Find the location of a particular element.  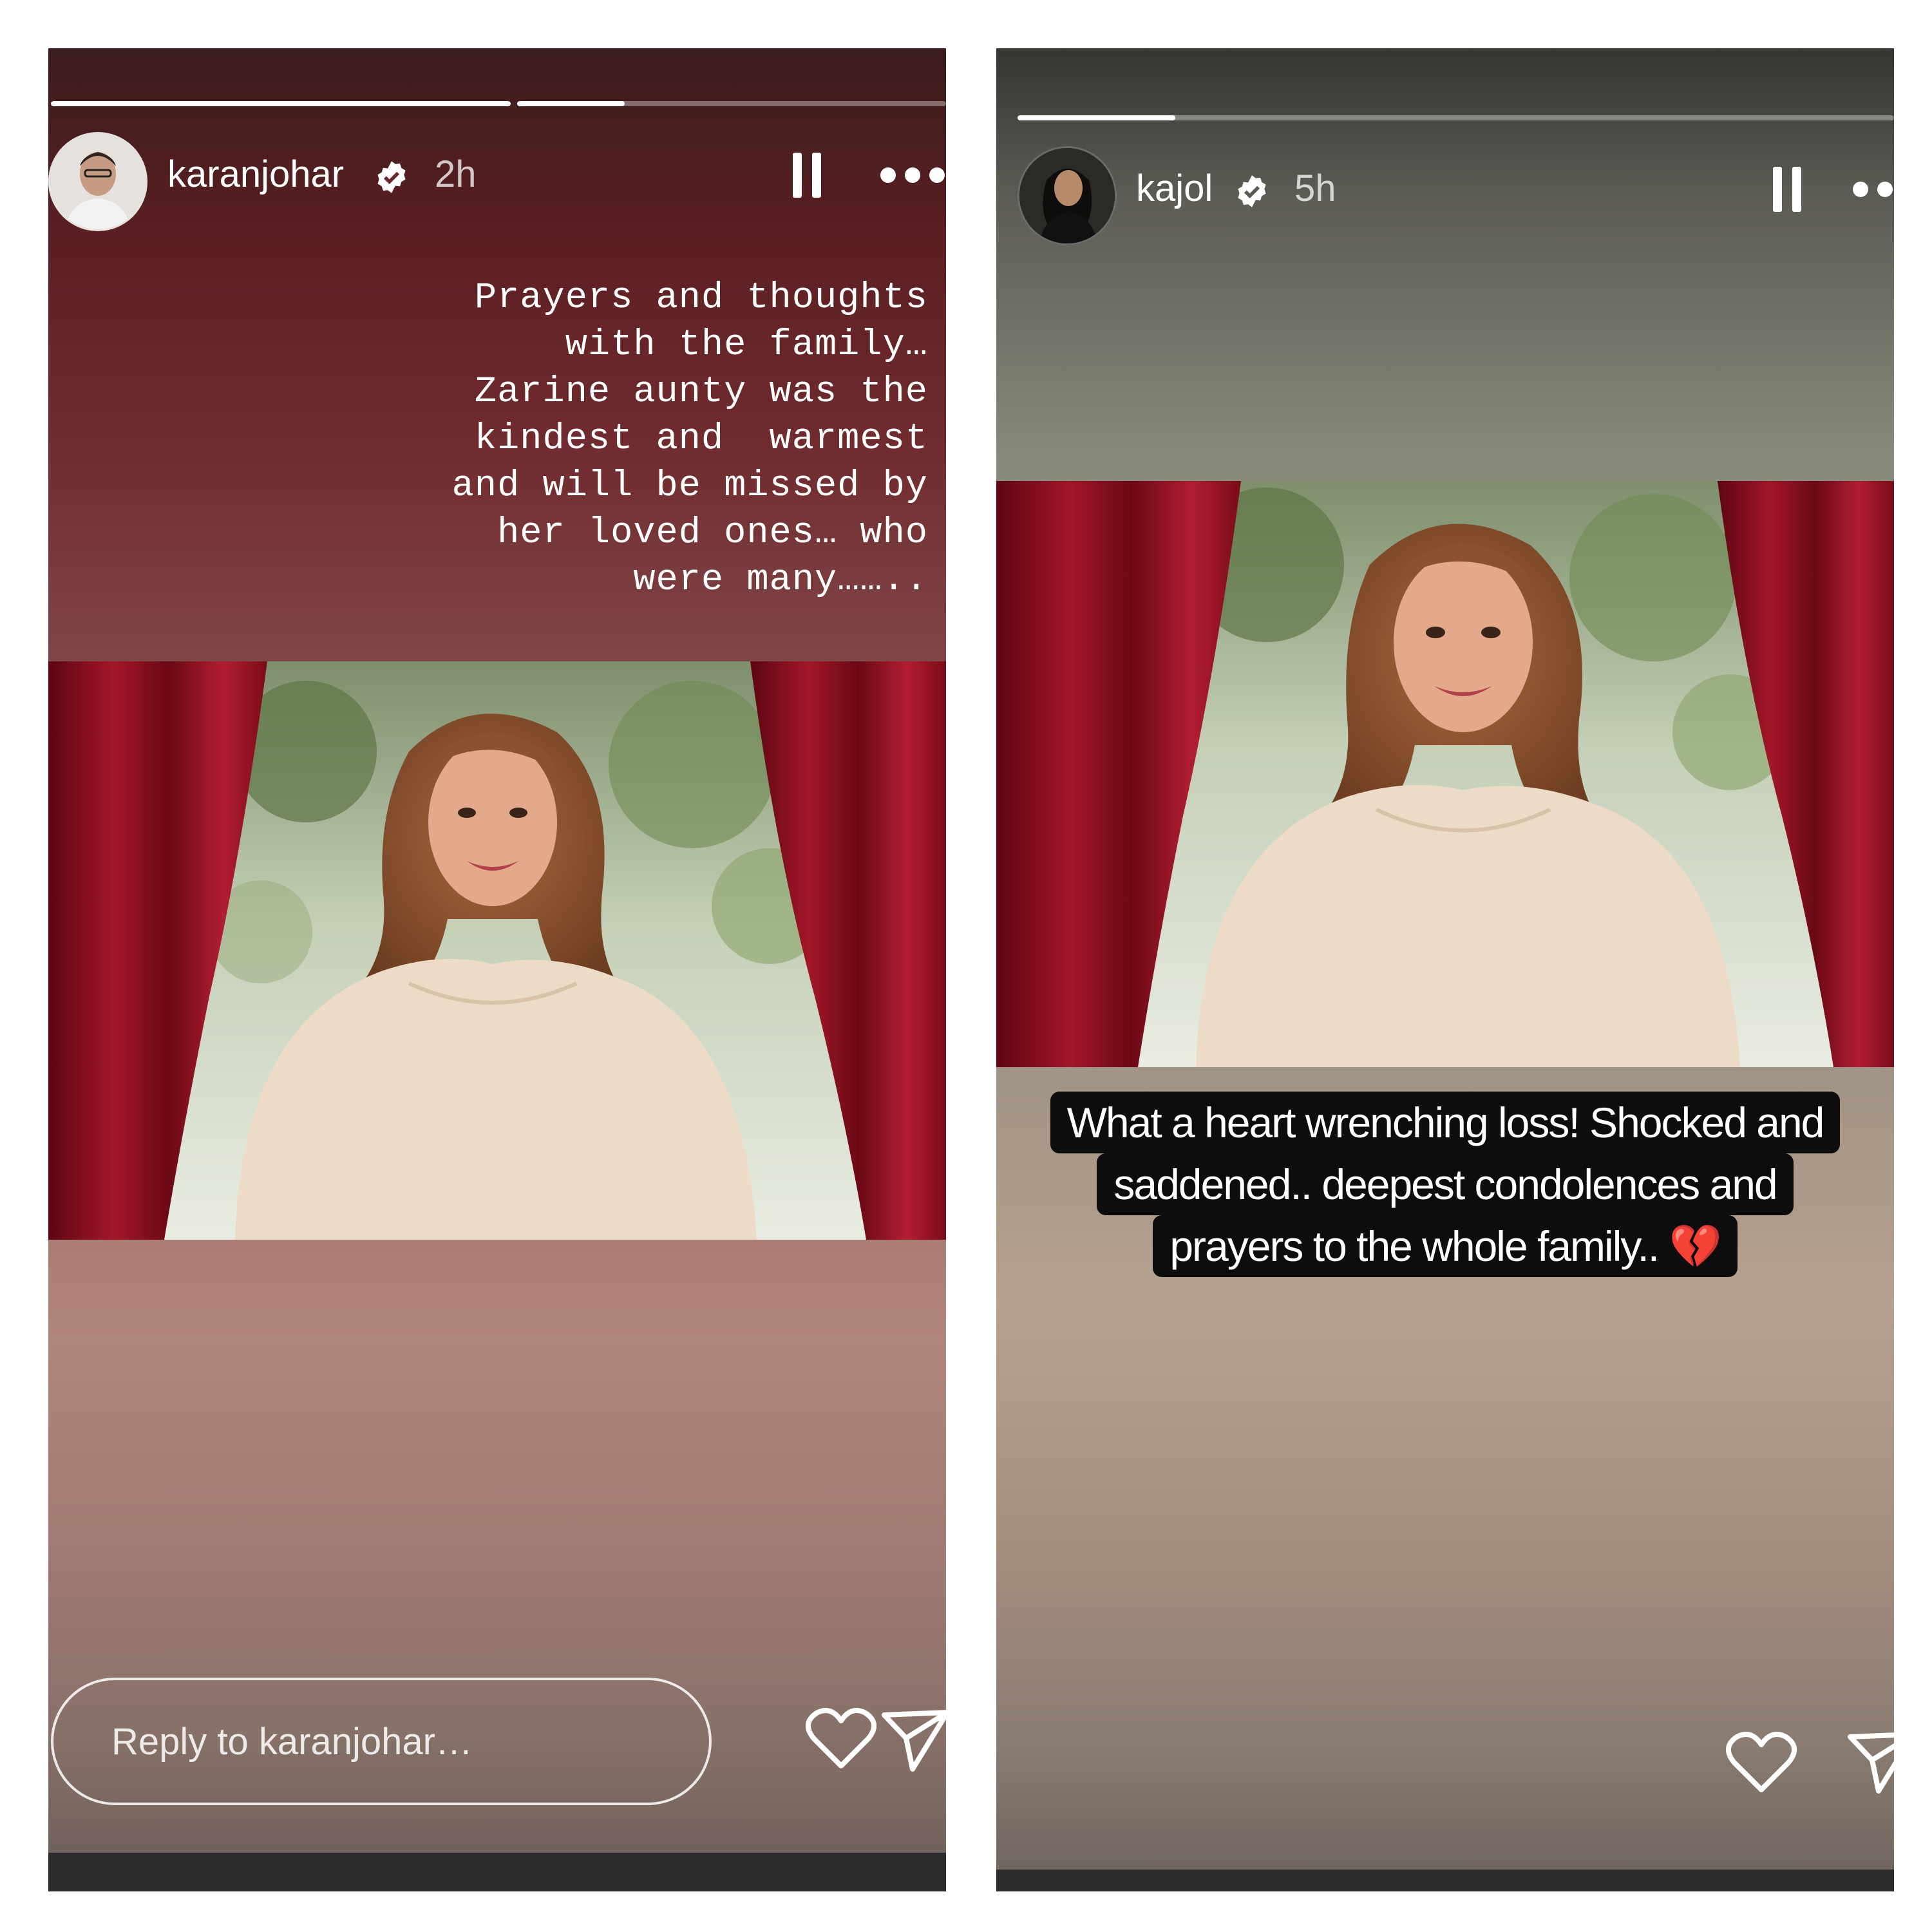

username: karanjohar is located at coordinates (256, 175).